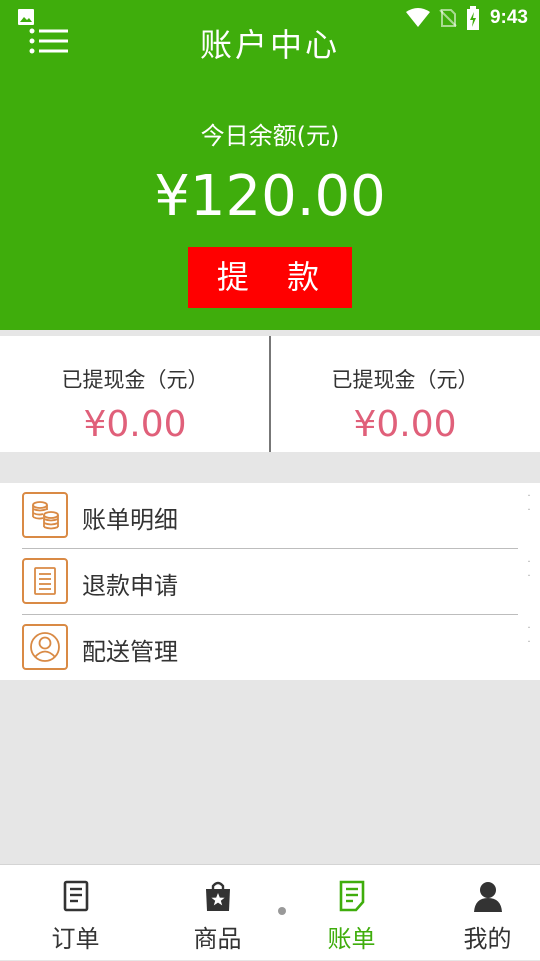  Describe the element at coordinates (135, 394) in the screenshot. I see `withdrawn-stat-left: 已提现金（元） ¥0.00` at that location.